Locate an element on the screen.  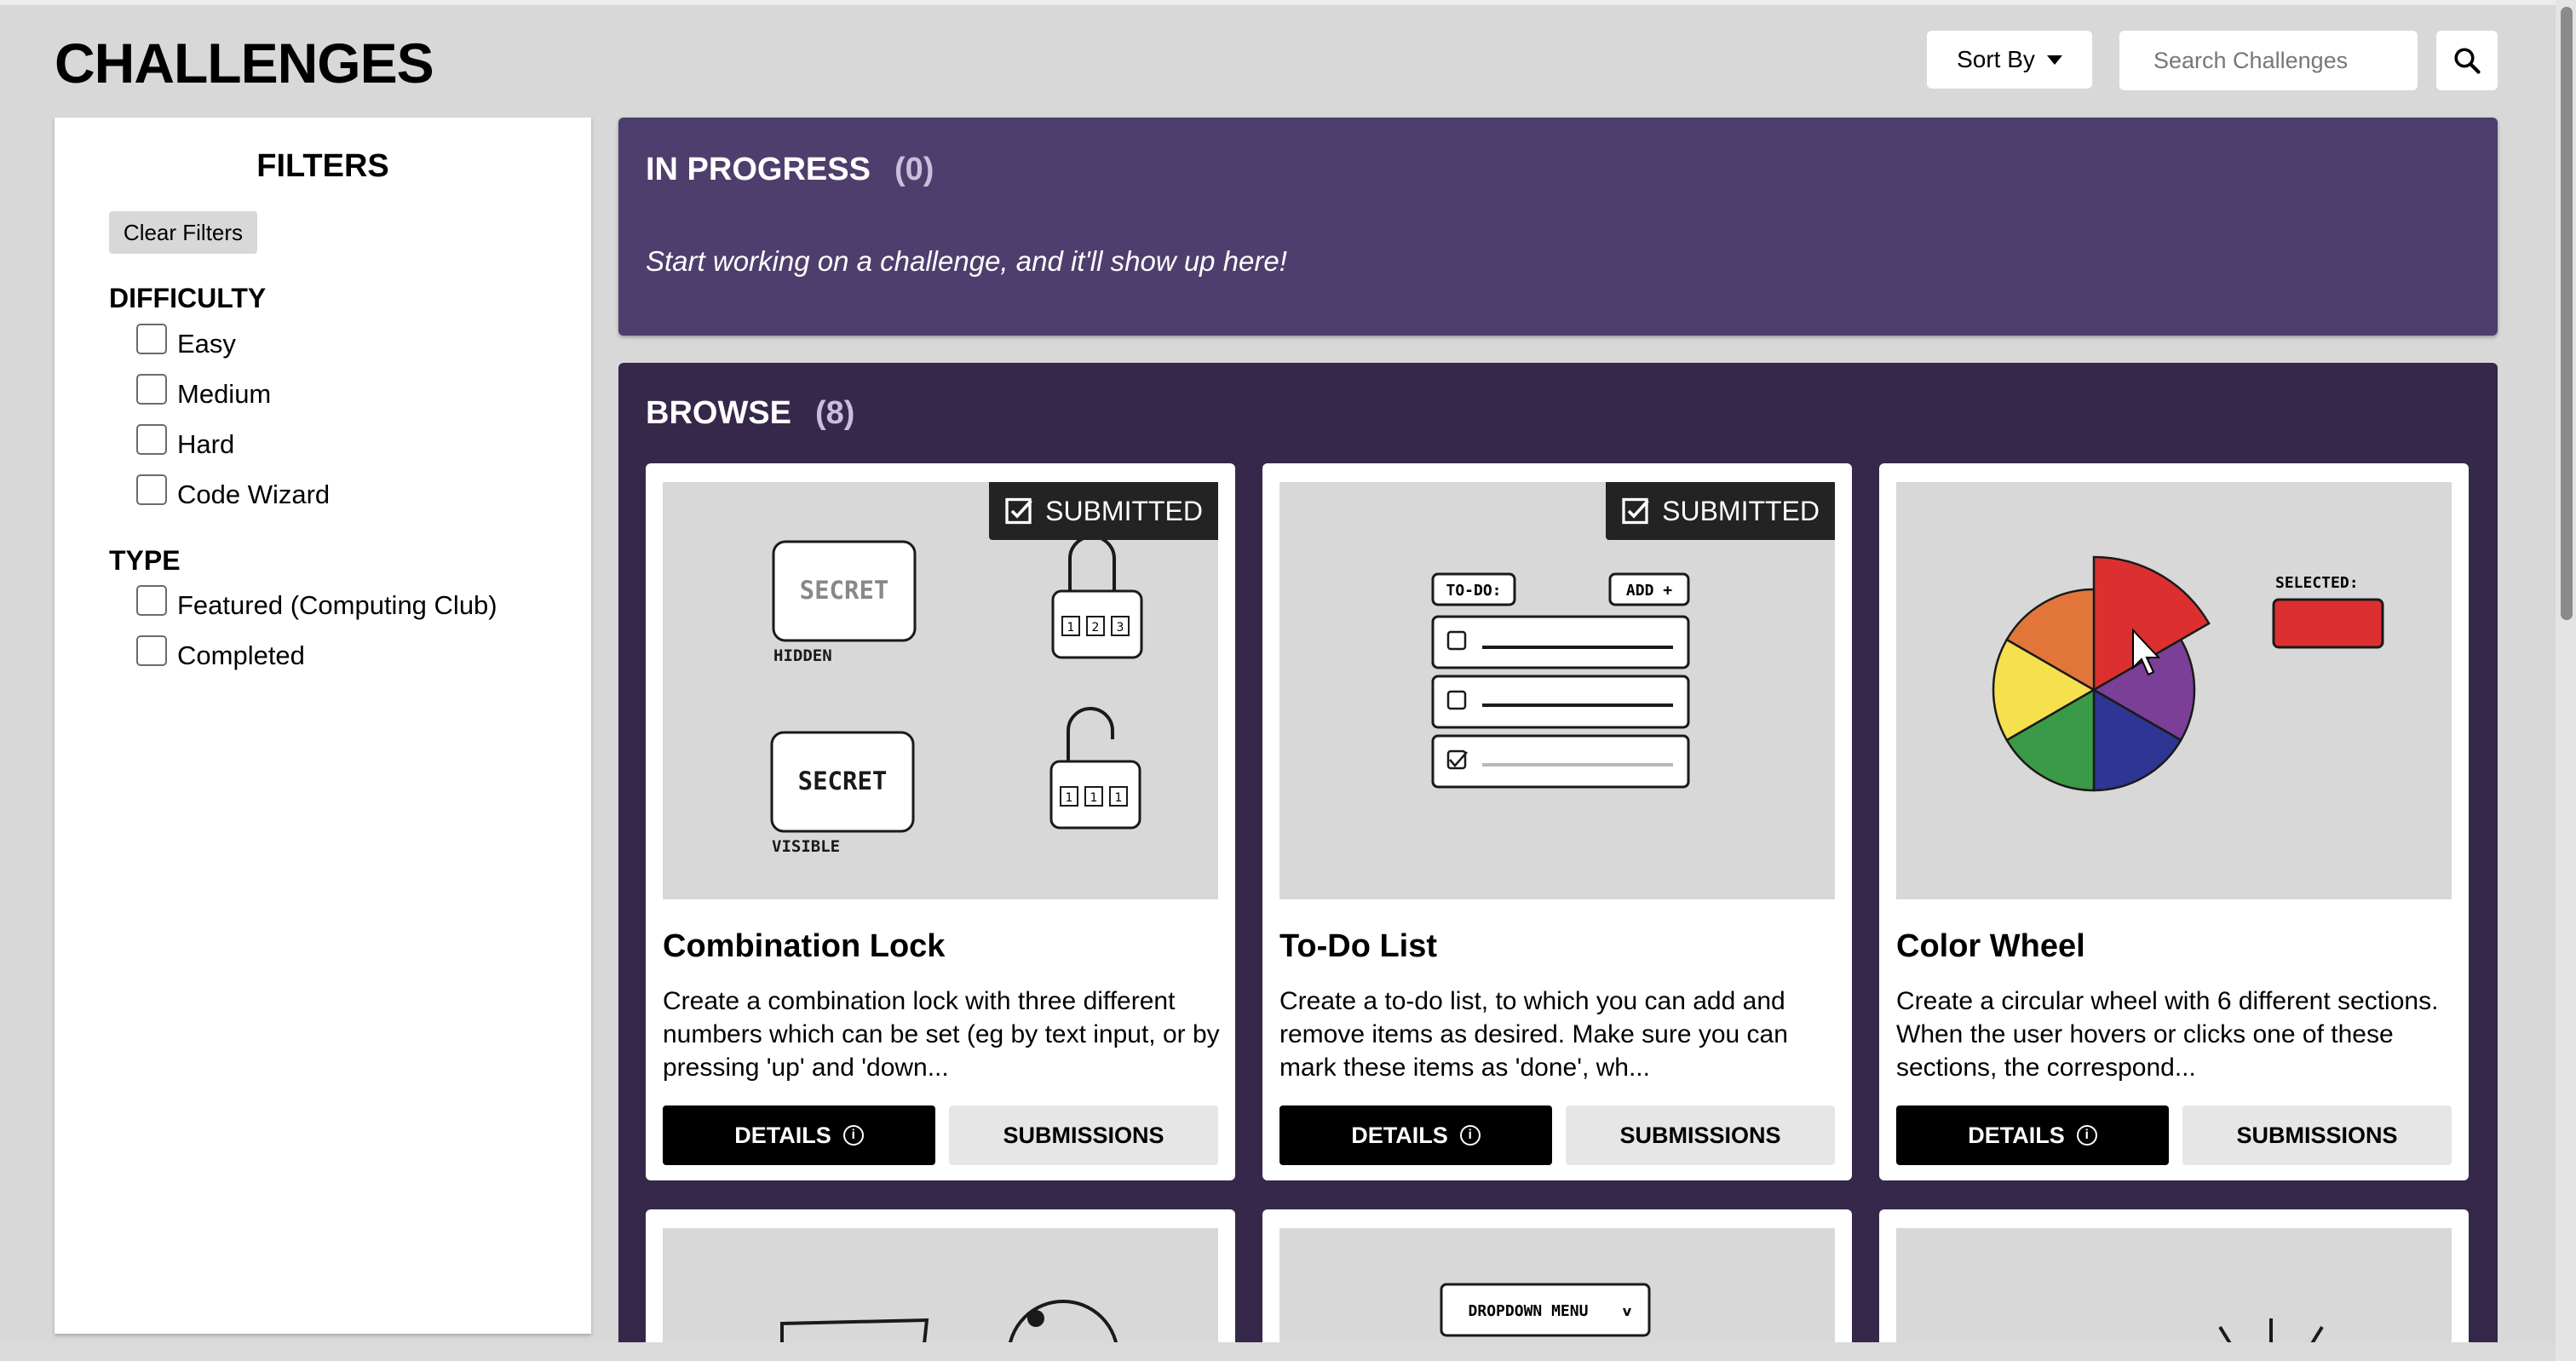
unlock-digit-2: 1 is located at coordinates (1094, 798).